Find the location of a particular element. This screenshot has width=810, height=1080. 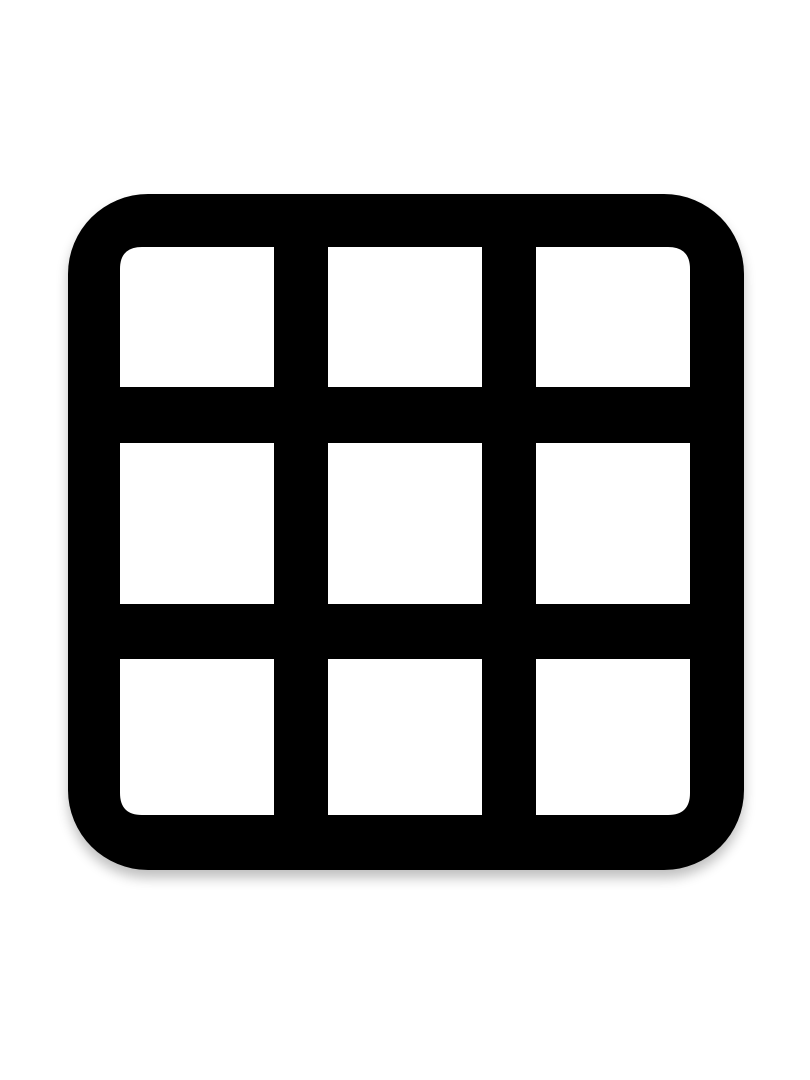

grid-cell-r3-c1 is located at coordinates (197, 737).